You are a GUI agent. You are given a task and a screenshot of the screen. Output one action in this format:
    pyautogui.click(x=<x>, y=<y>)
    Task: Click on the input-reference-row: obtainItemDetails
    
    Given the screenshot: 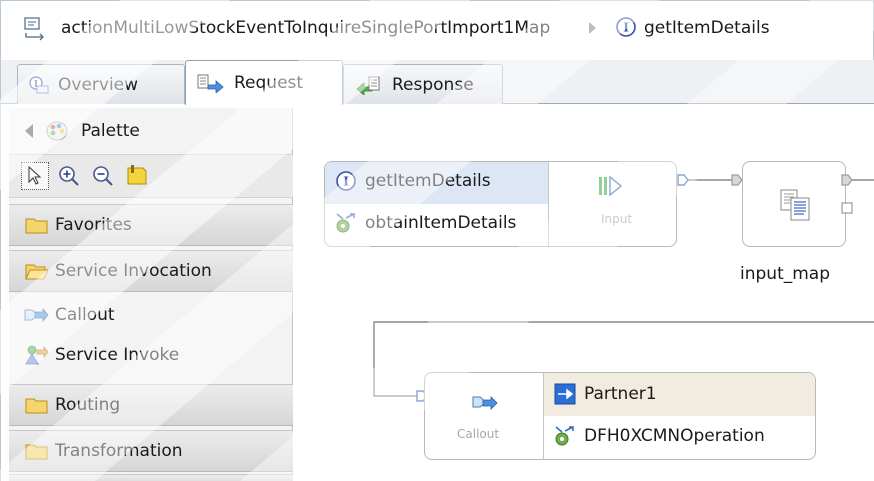 What is the action you would take?
    pyautogui.click(x=420, y=223)
    